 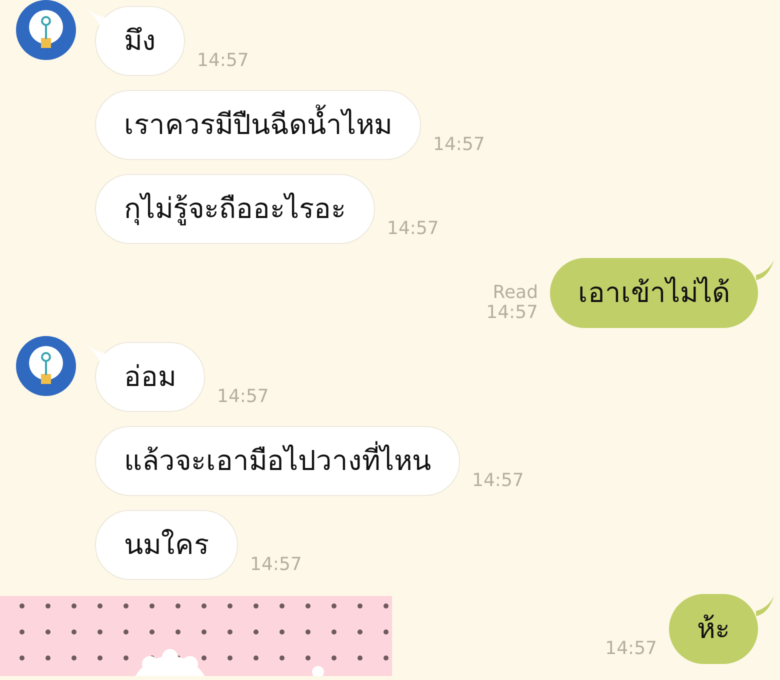 What do you see at coordinates (258, 125) in the screenshot?
I see `message-bubble: เราควรมีปืนฉีดน้ำไหม` at bounding box center [258, 125].